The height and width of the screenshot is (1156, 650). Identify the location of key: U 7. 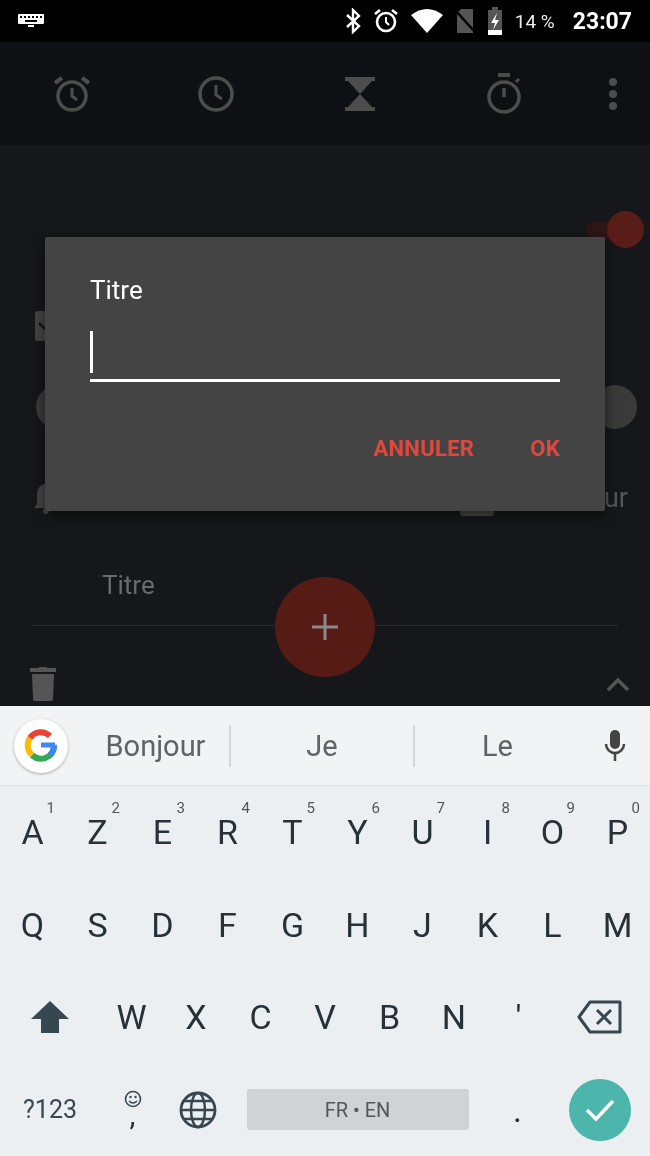
(422, 832).